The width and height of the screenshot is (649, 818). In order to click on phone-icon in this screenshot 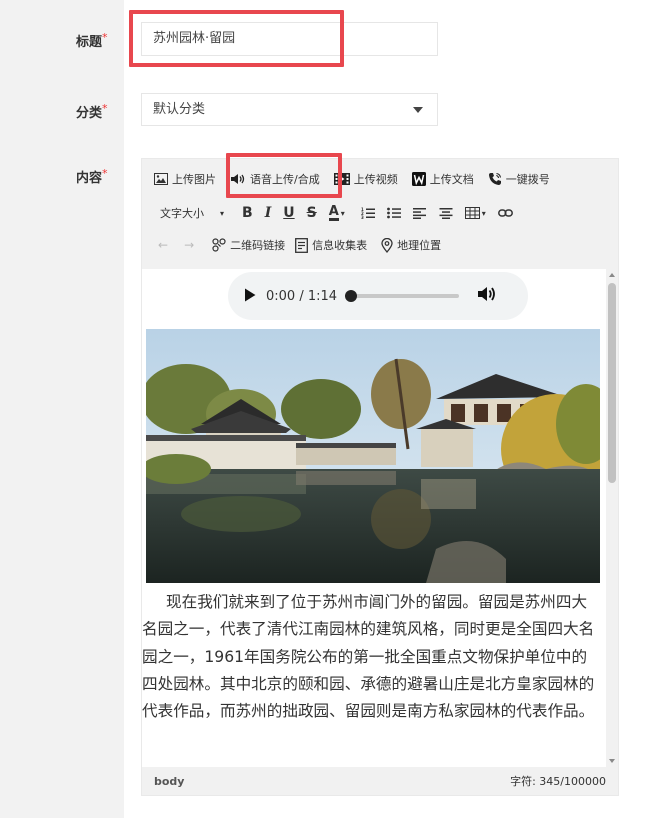, I will do `click(495, 179)`.